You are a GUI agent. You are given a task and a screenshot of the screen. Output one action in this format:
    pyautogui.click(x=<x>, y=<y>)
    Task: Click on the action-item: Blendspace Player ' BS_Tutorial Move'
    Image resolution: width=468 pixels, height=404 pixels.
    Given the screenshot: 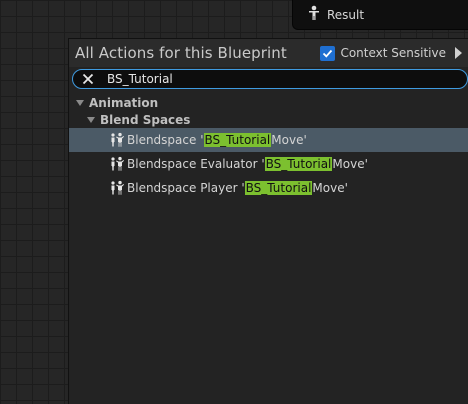 What is the action you would take?
    pyautogui.click(x=268, y=188)
    